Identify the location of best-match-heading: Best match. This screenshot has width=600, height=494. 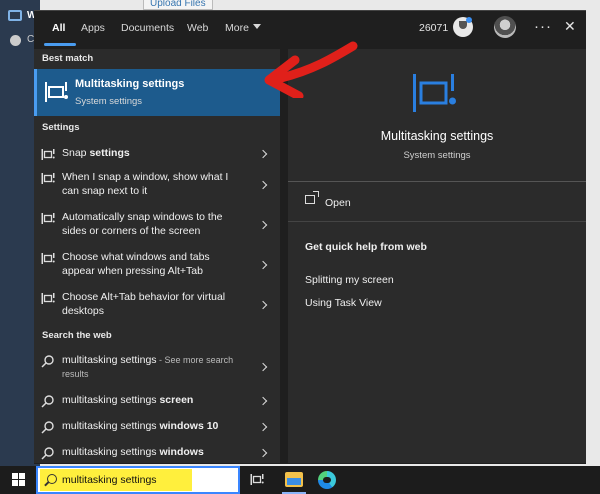
(68, 58).